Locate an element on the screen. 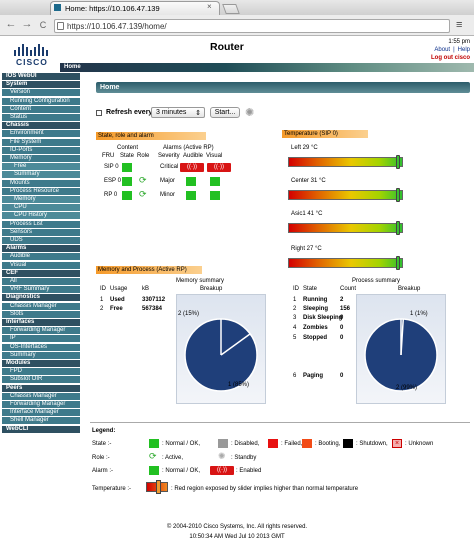 The width and height of the screenshot is (474, 552). temp-bar is located at coordinates (345, 263).